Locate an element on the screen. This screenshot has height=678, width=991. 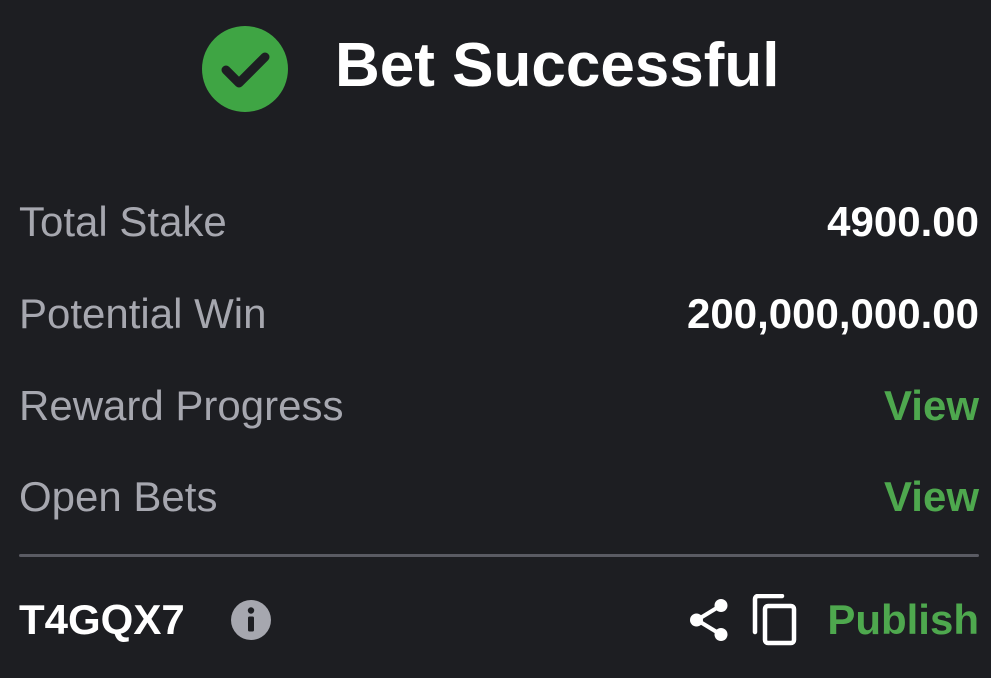
check-circle-icon is located at coordinates (245, 69).